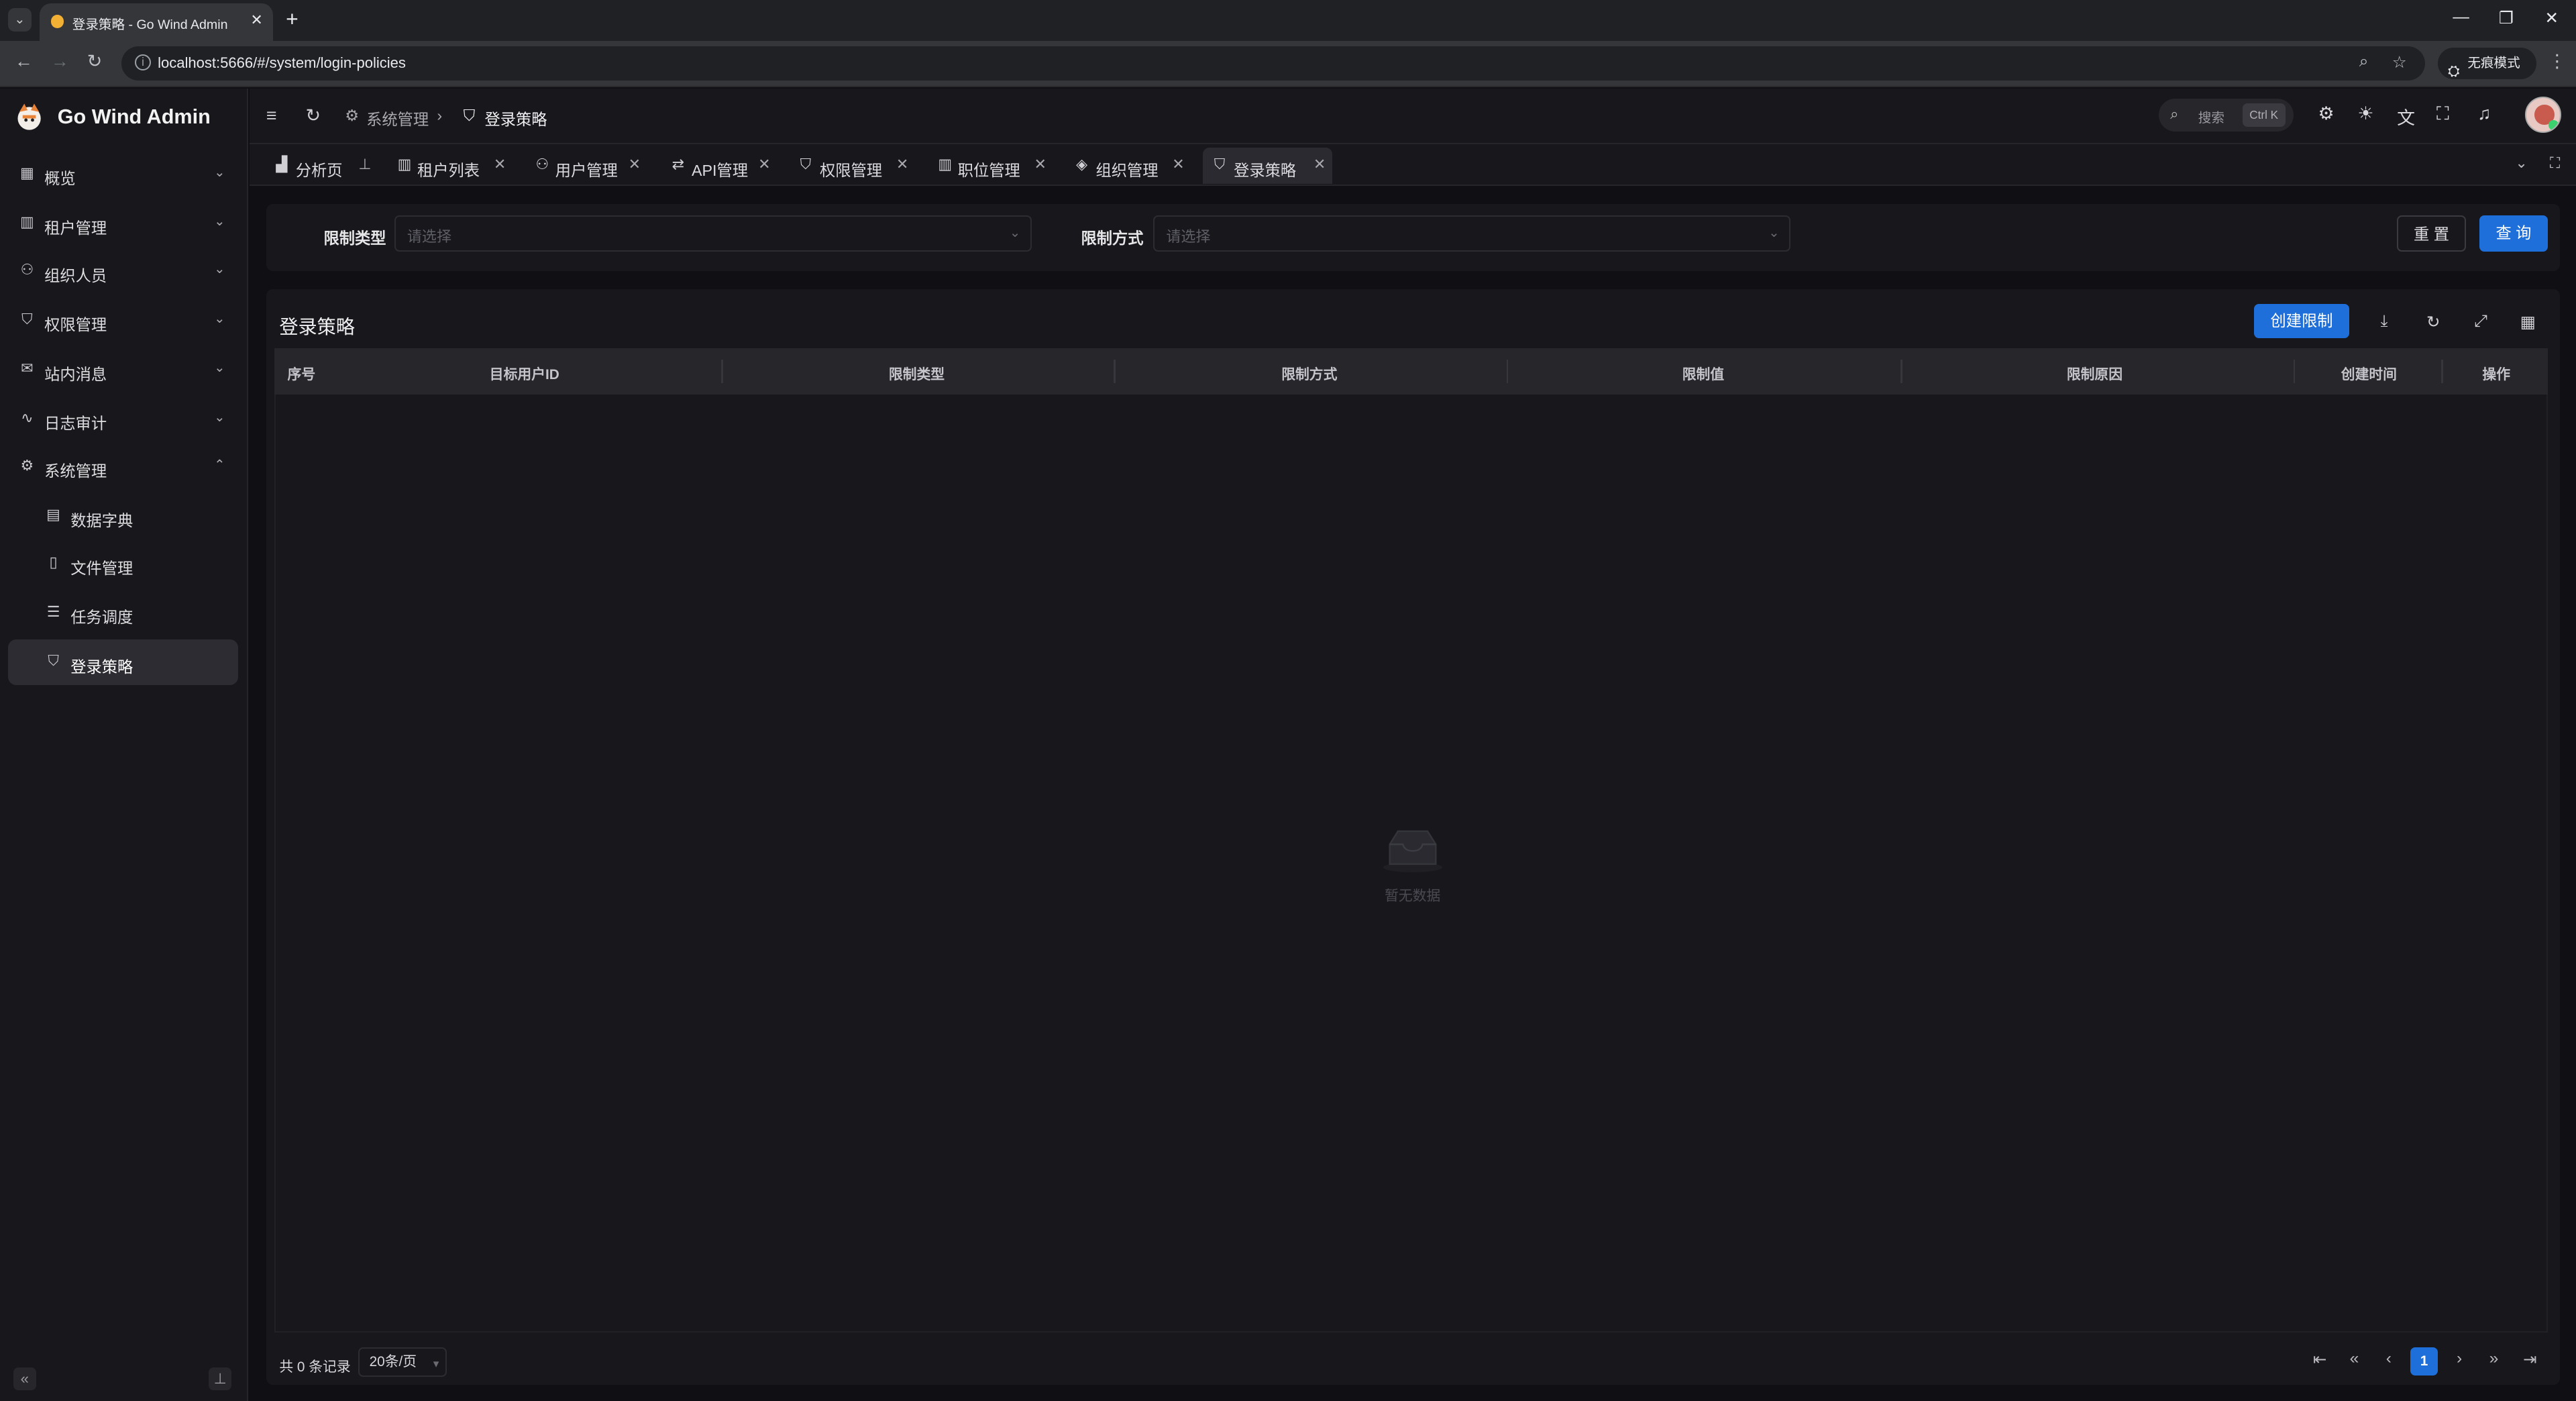 The width and height of the screenshot is (2576, 1401). Describe the element at coordinates (2384, 321) in the screenshot. I see `download-icon: ⤓` at that location.